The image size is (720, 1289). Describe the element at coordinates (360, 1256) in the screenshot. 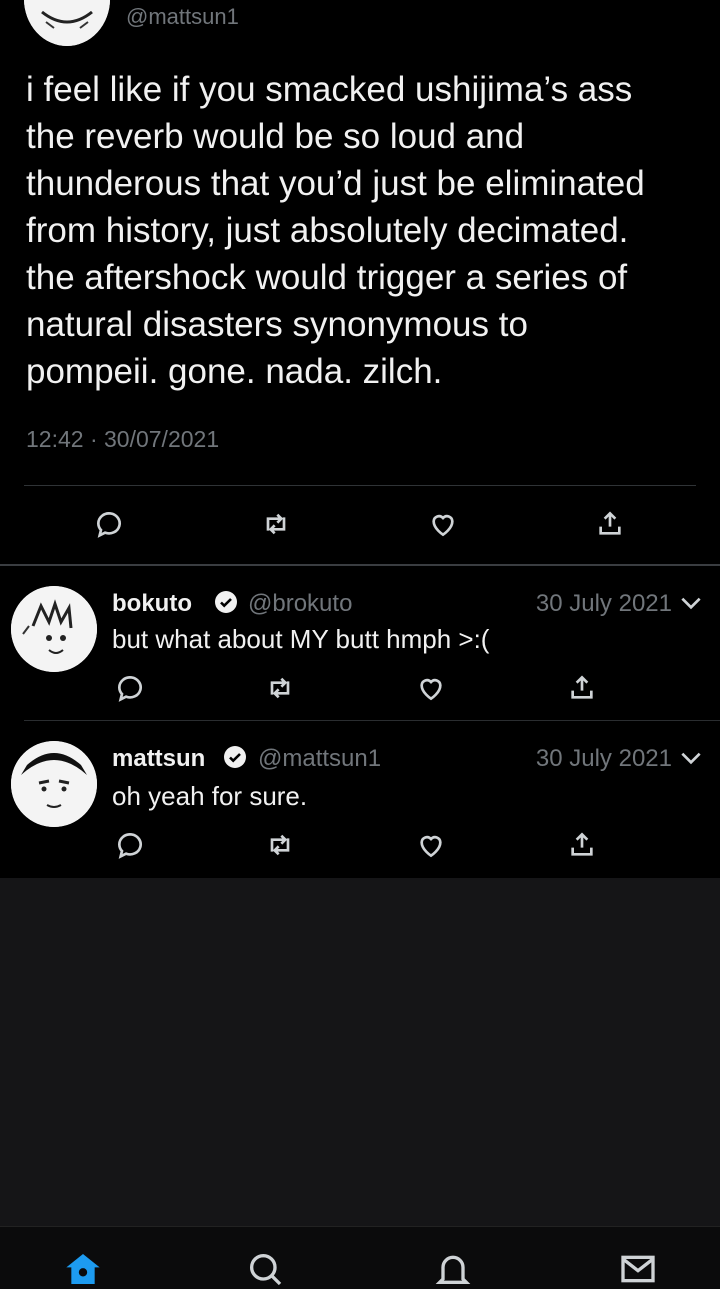

I see `bottom-tab-bar` at that location.